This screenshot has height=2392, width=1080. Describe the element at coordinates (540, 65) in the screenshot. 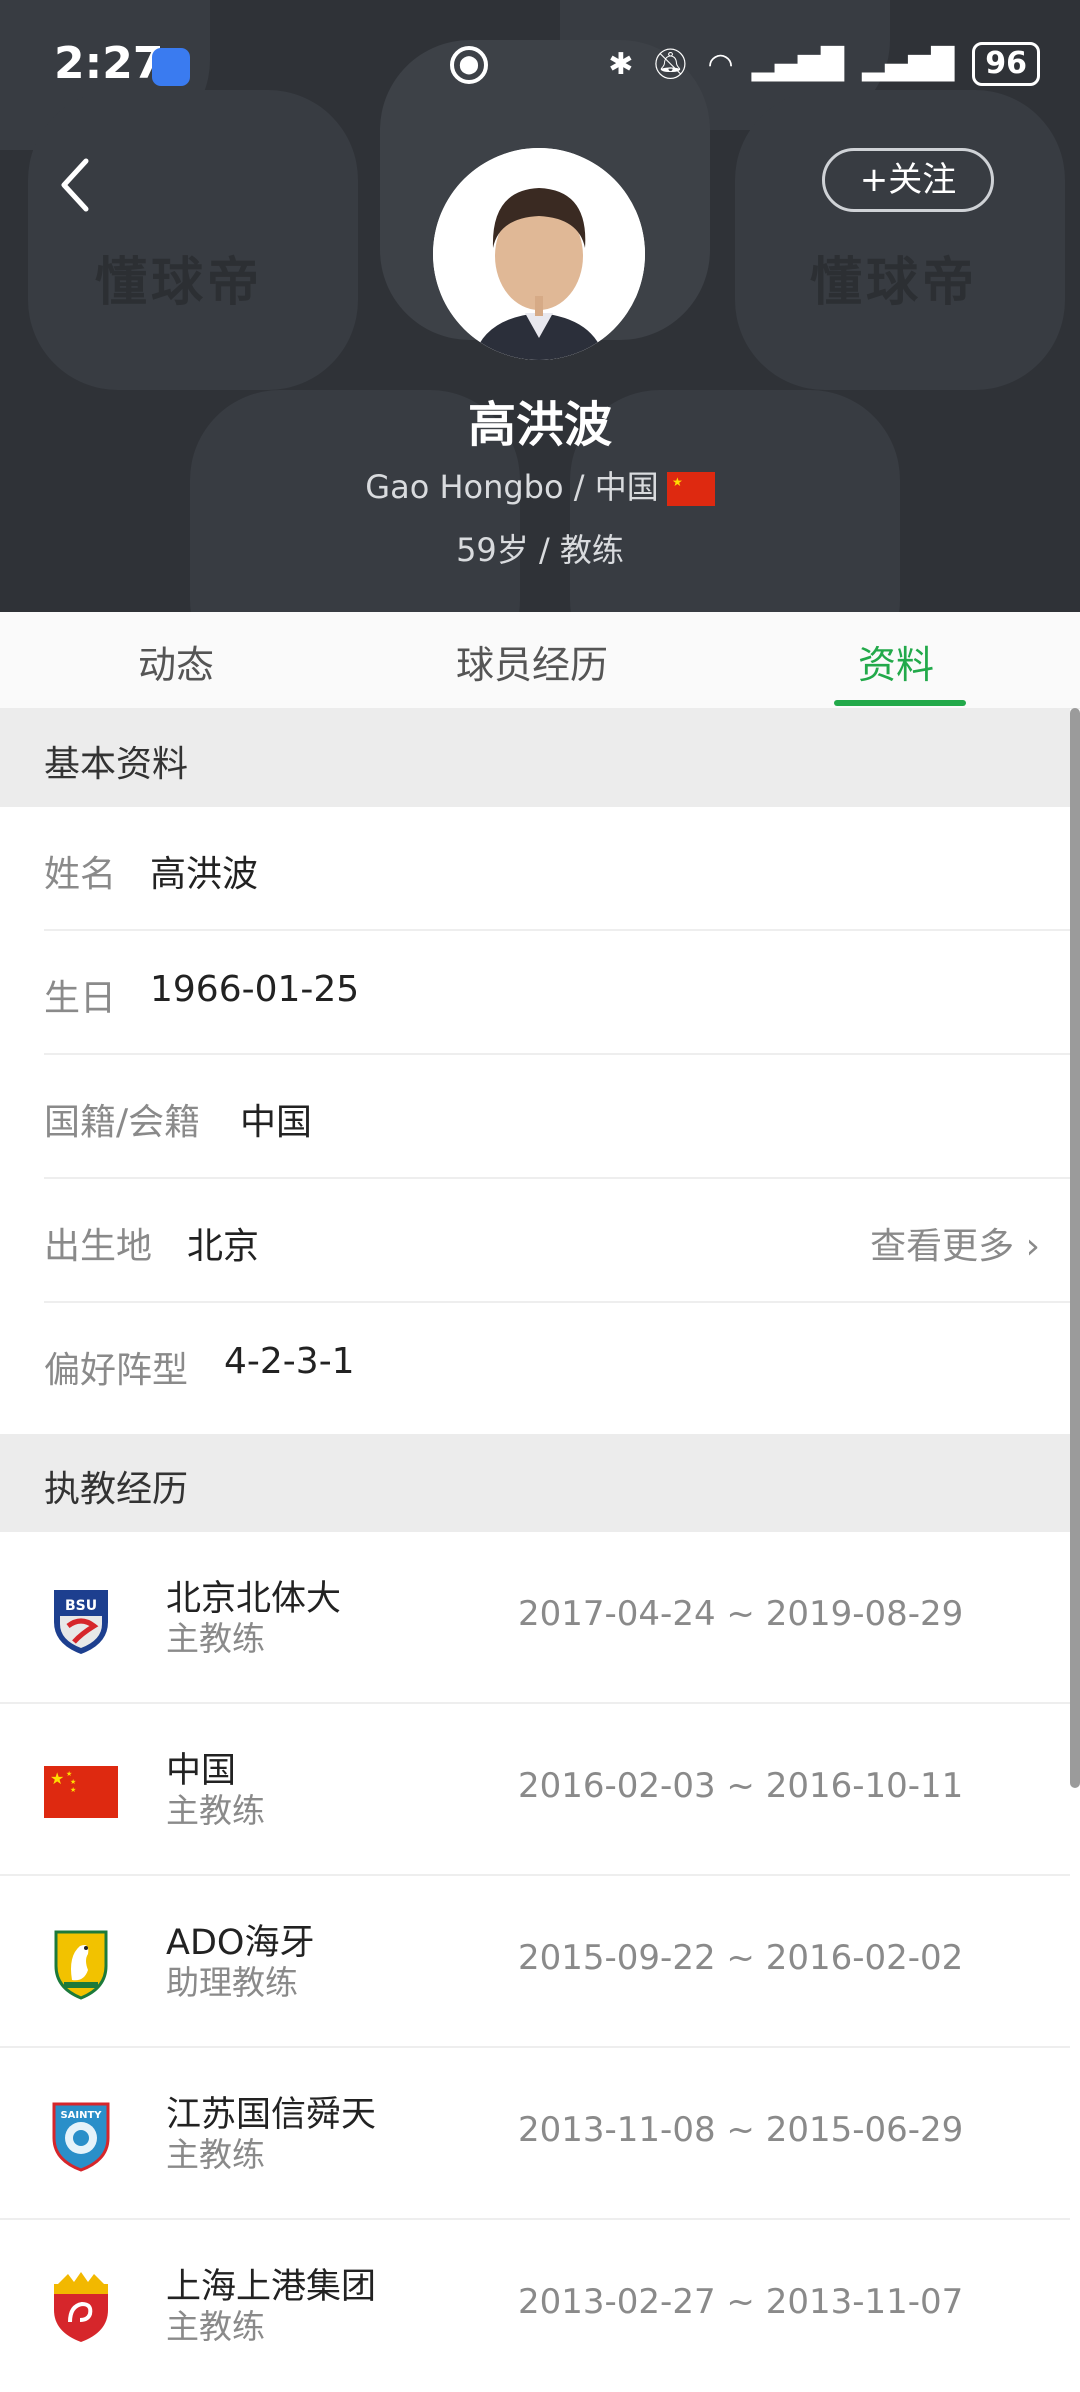

I see `status-bar: 2:27 ⬤ ✱ 🔕︎ ◠ ▂▄▆█ ▂▄▆█ 96` at that location.